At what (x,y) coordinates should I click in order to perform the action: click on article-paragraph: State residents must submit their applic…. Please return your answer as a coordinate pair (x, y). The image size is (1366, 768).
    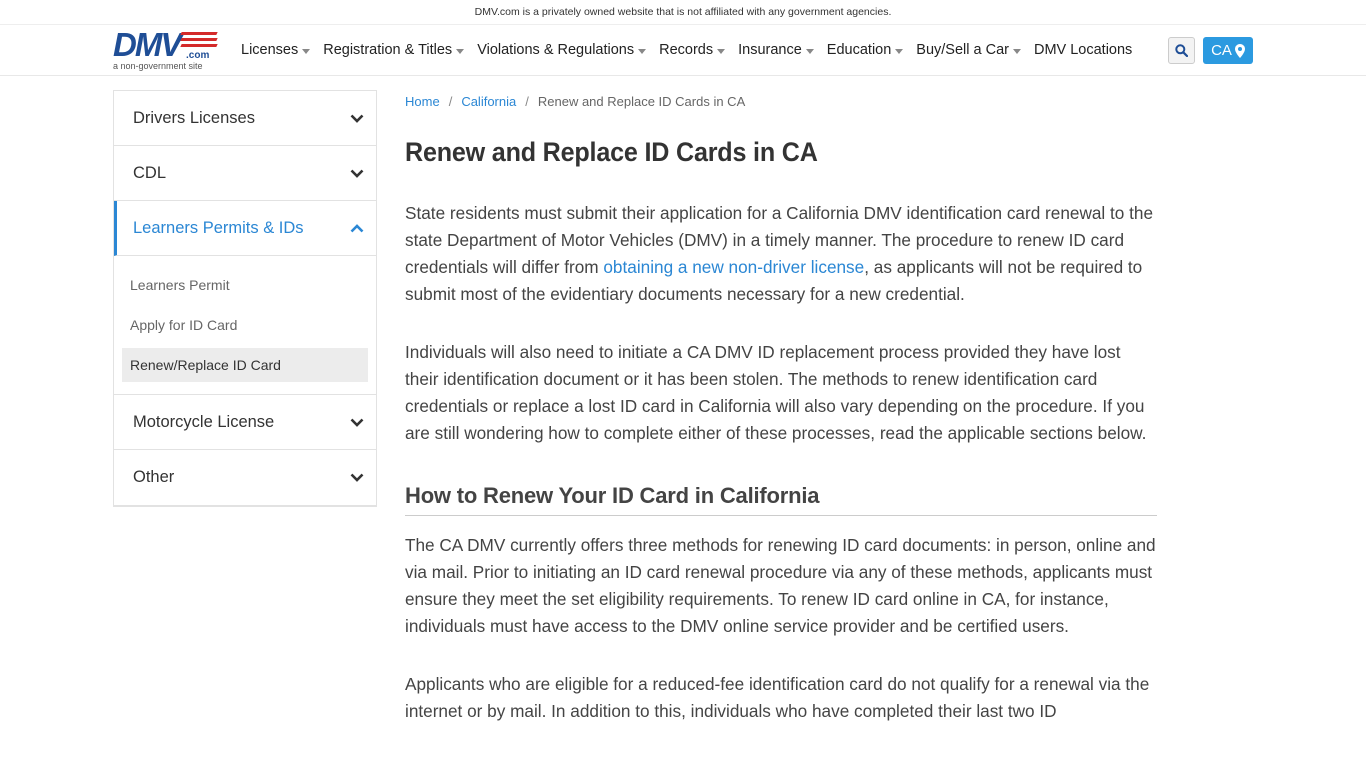
    Looking at the image, I should click on (779, 253).